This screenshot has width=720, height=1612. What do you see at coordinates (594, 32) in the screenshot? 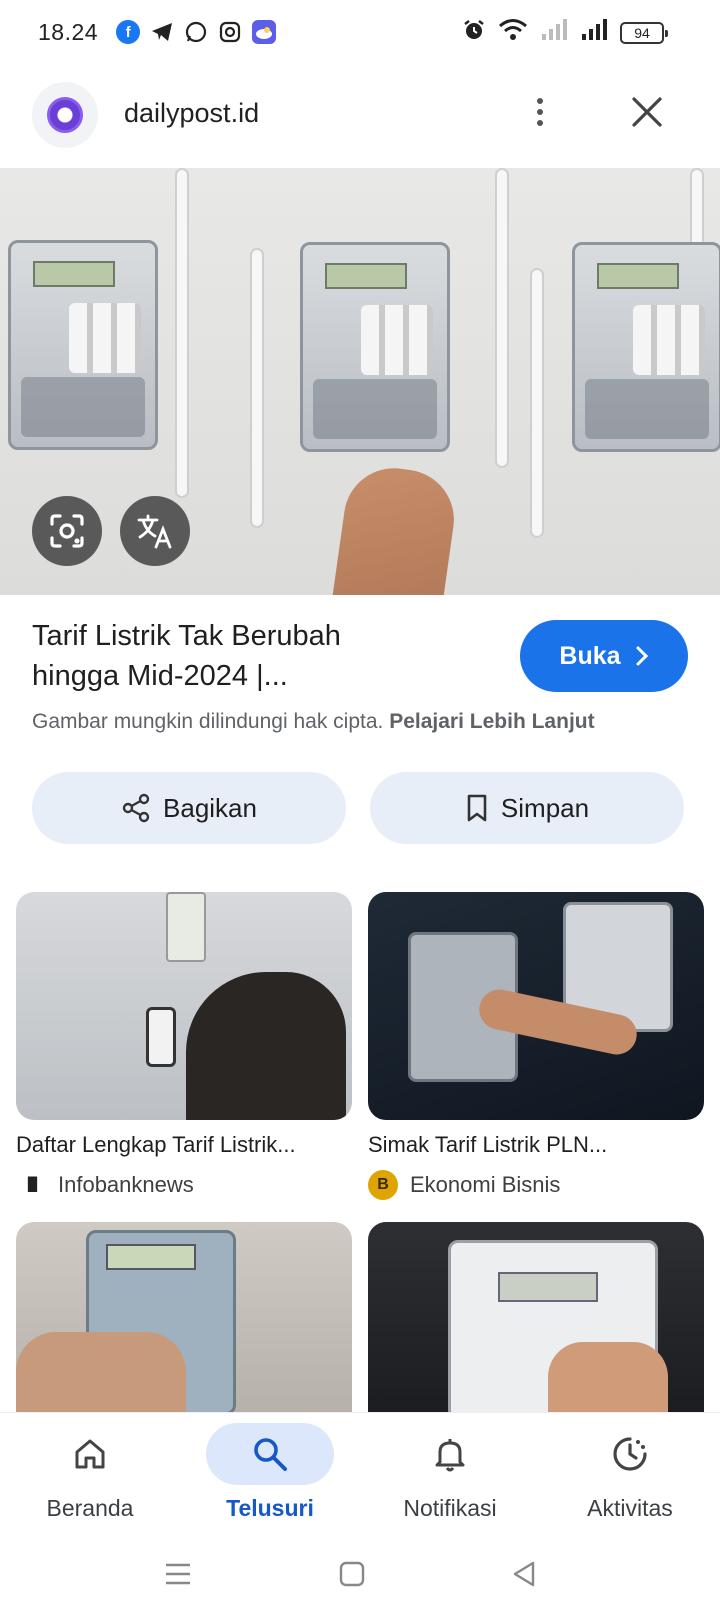
I see `signal-icon` at bounding box center [594, 32].